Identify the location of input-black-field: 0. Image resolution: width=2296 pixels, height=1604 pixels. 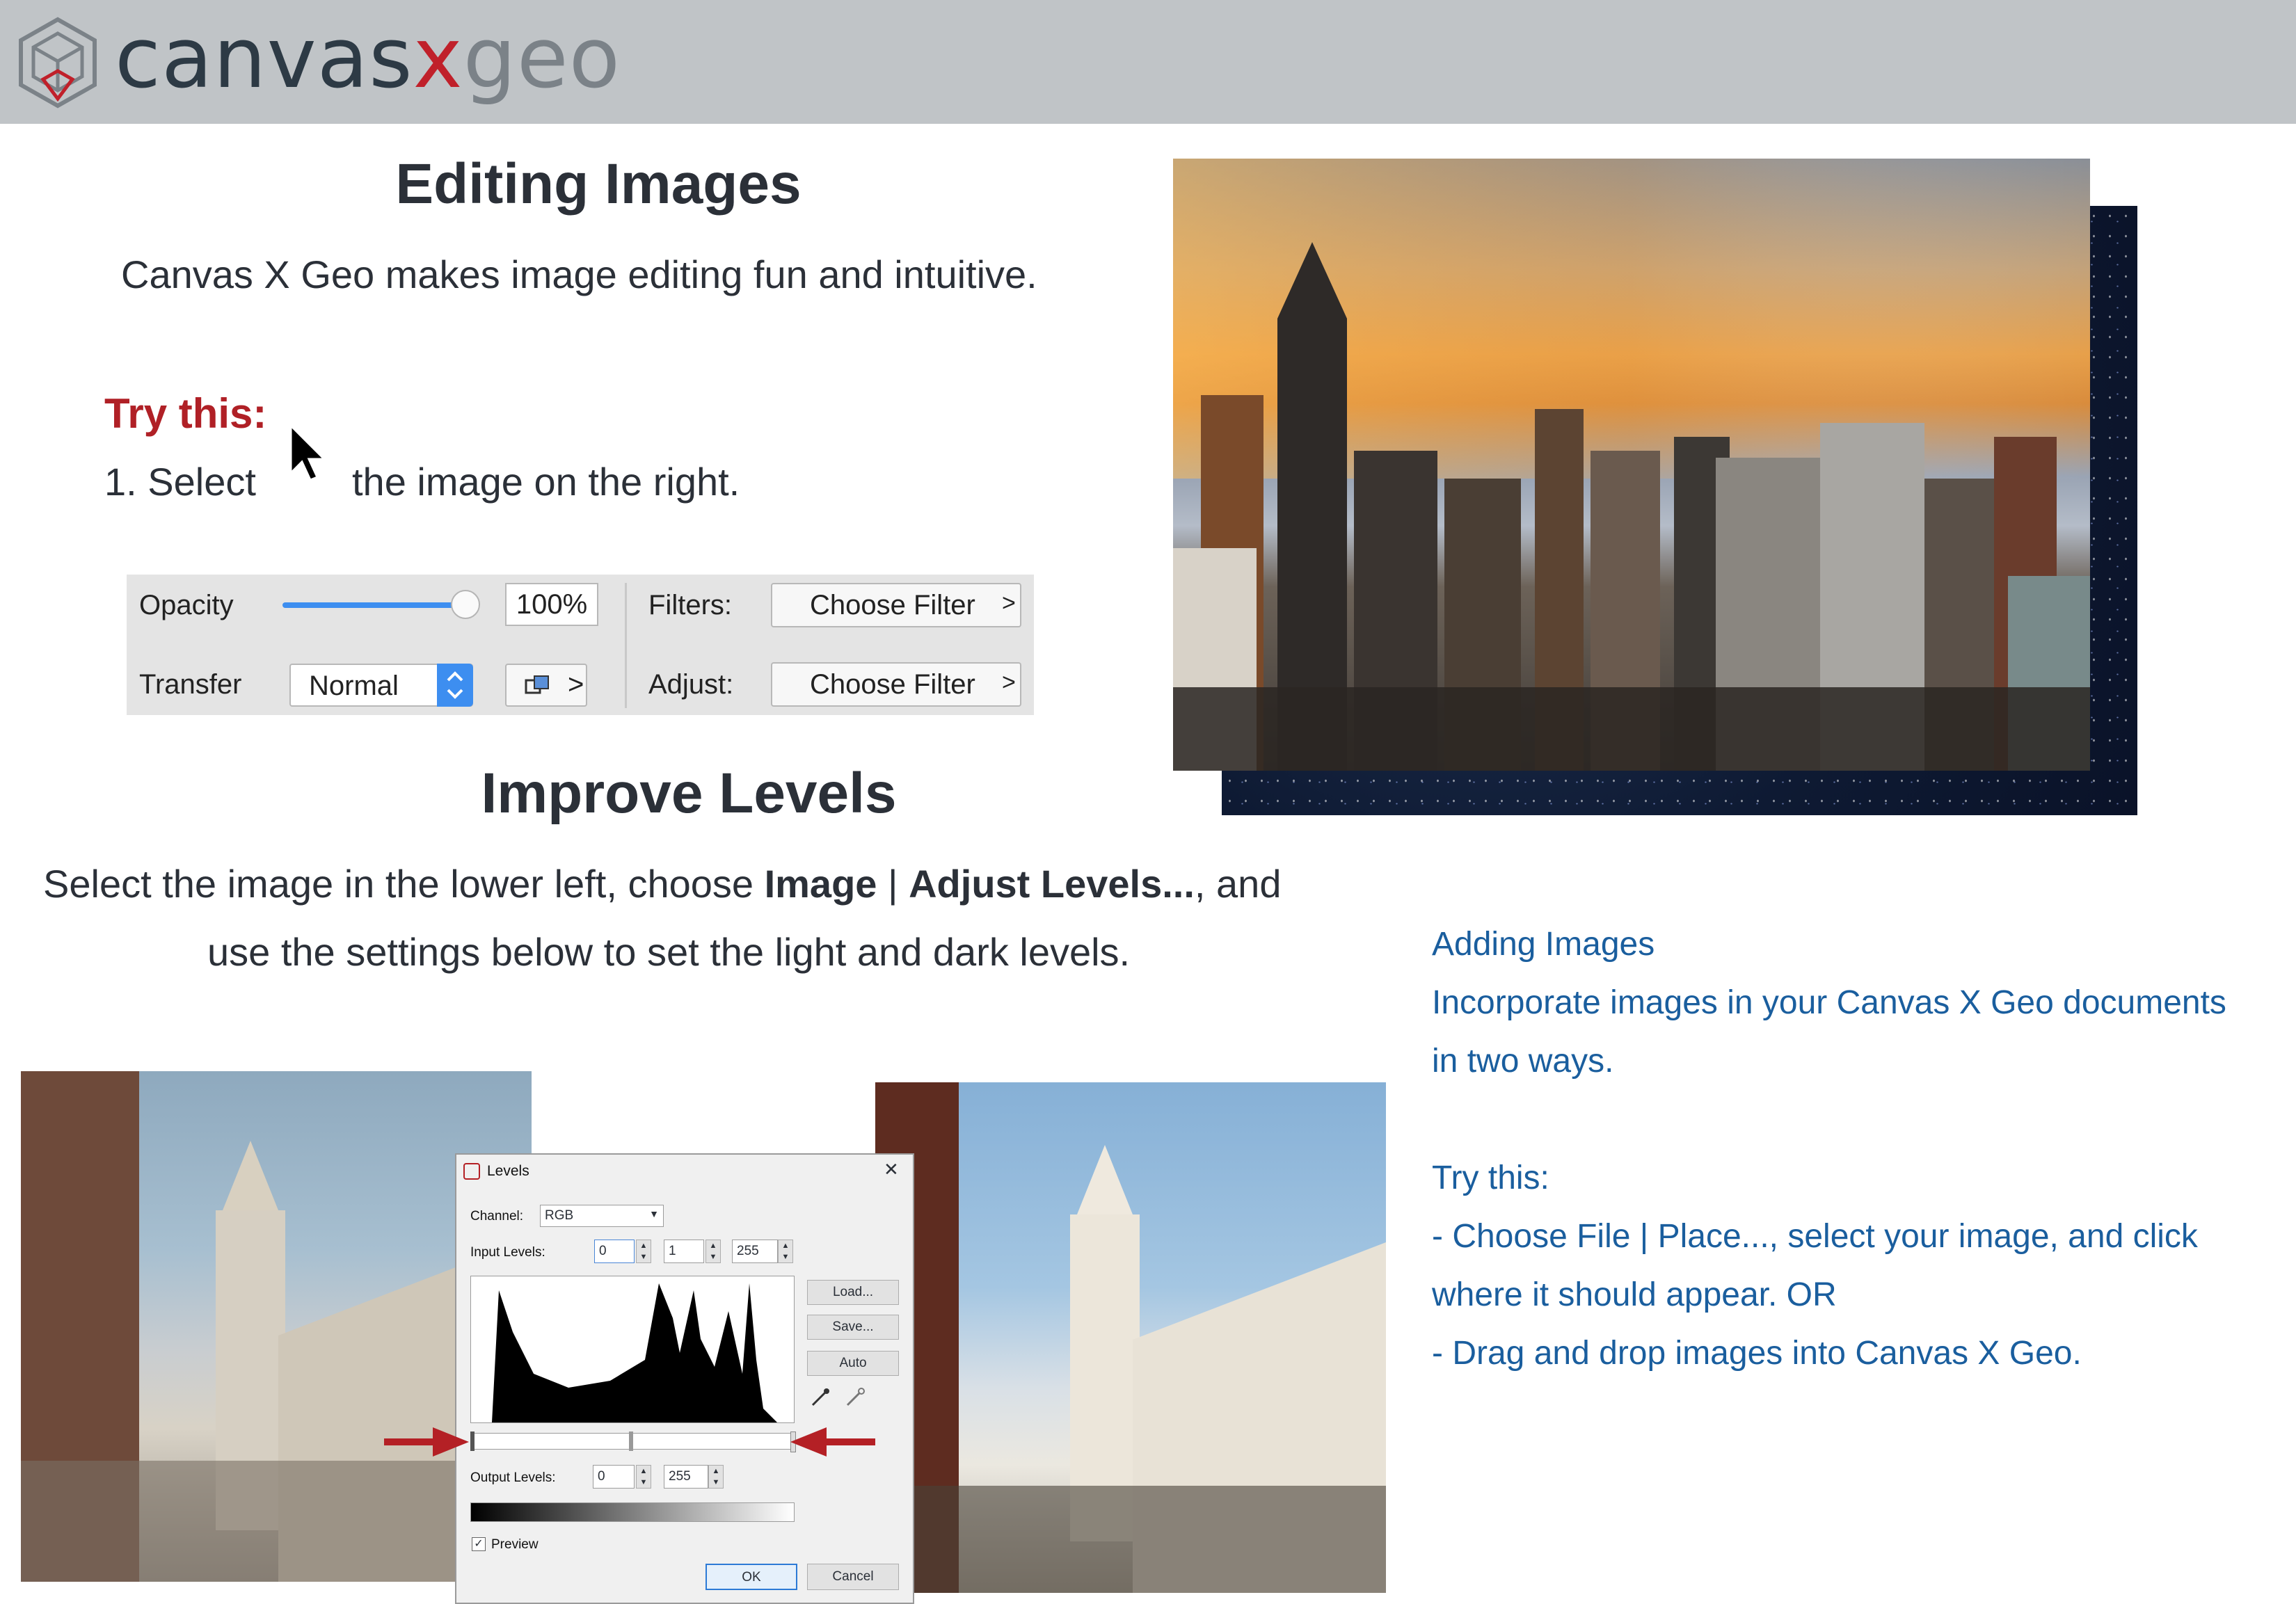
(614, 1251).